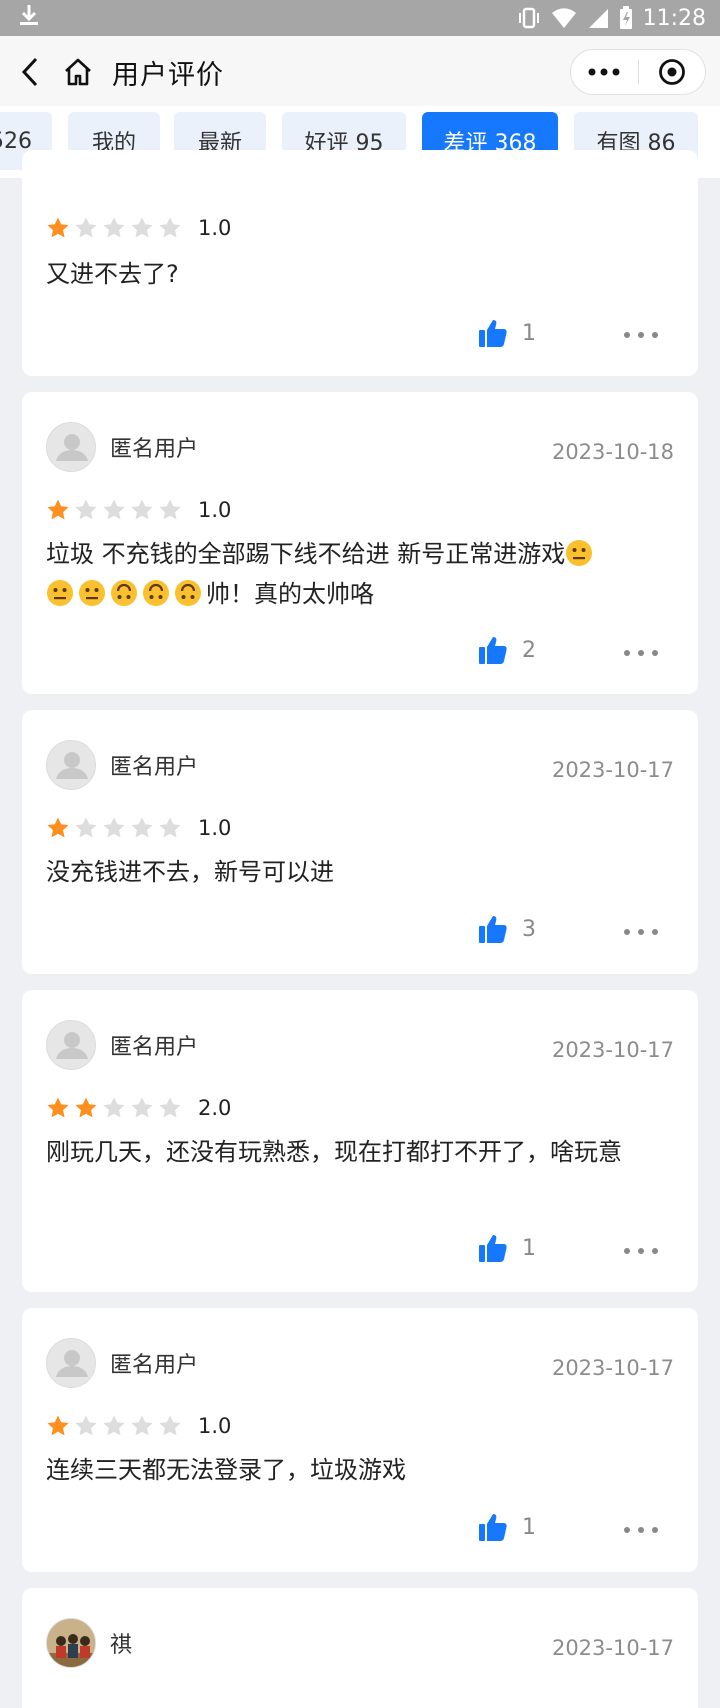 The width and height of the screenshot is (720, 1708). I want to click on home-icon, so click(78, 72).